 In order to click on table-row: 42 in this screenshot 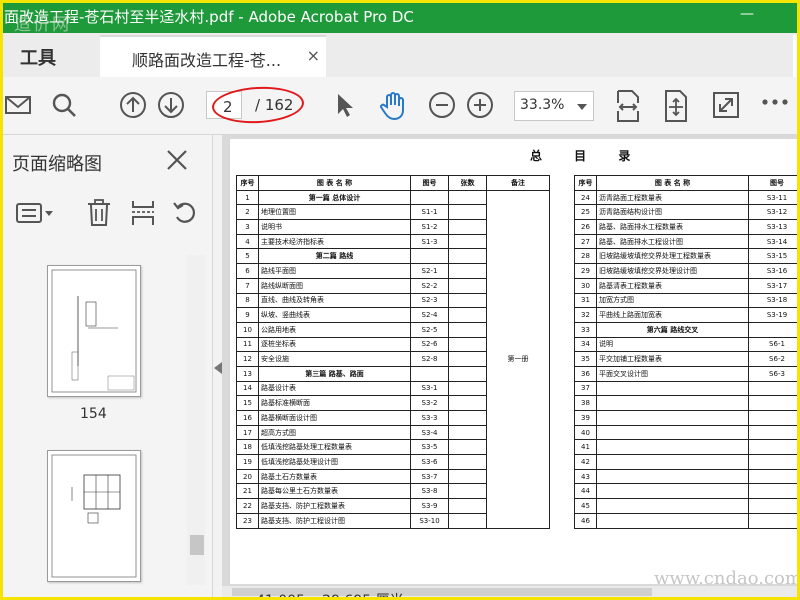, I will do `click(687, 462)`.